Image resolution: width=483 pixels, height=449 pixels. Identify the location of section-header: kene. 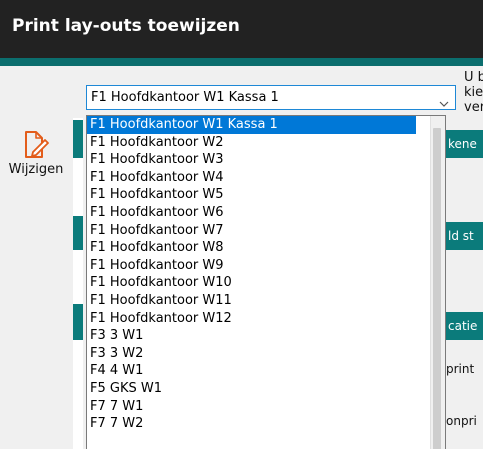
(464, 144).